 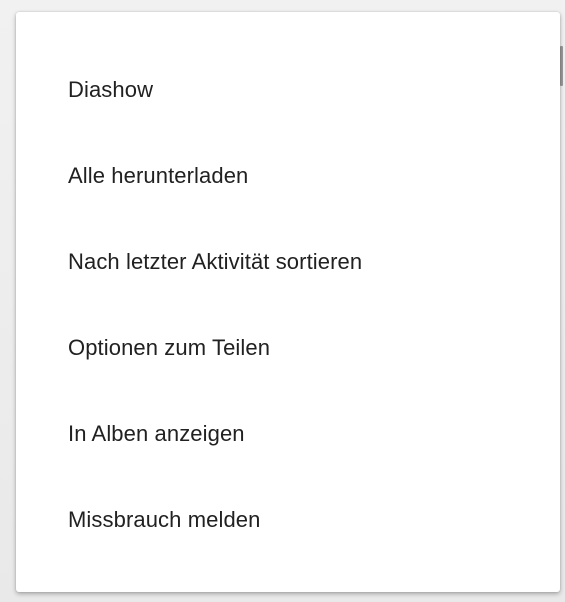 What do you see at coordinates (158, 175) in the screenshot?
I see `menu-item-label: Alle herunterladen` at bounding box center [158, 175].